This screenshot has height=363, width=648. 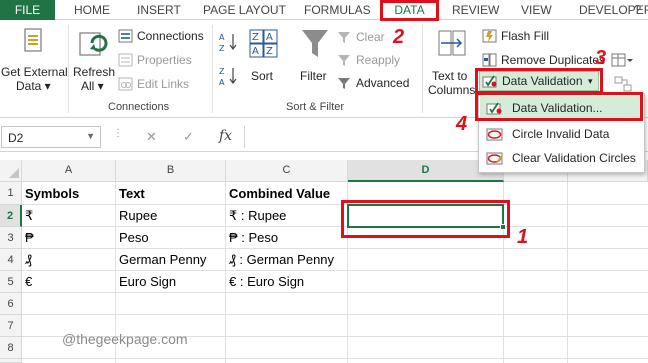 What do you see at coordinates (623, 84) in the screenshot?
I see `relationships-icon` at bounding box center [623, 84].